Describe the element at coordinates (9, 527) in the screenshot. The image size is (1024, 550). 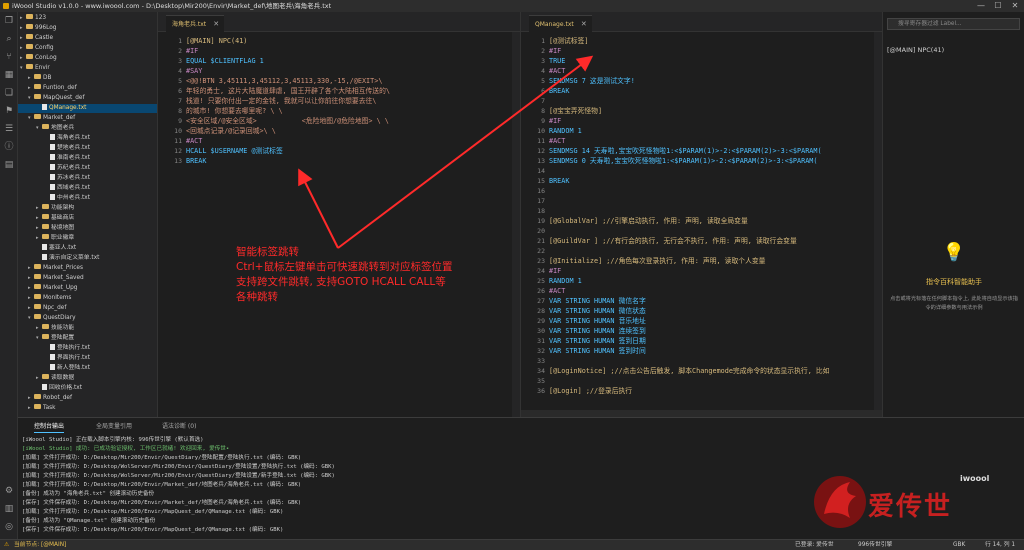
I see `target-icon: ◎` at that location.